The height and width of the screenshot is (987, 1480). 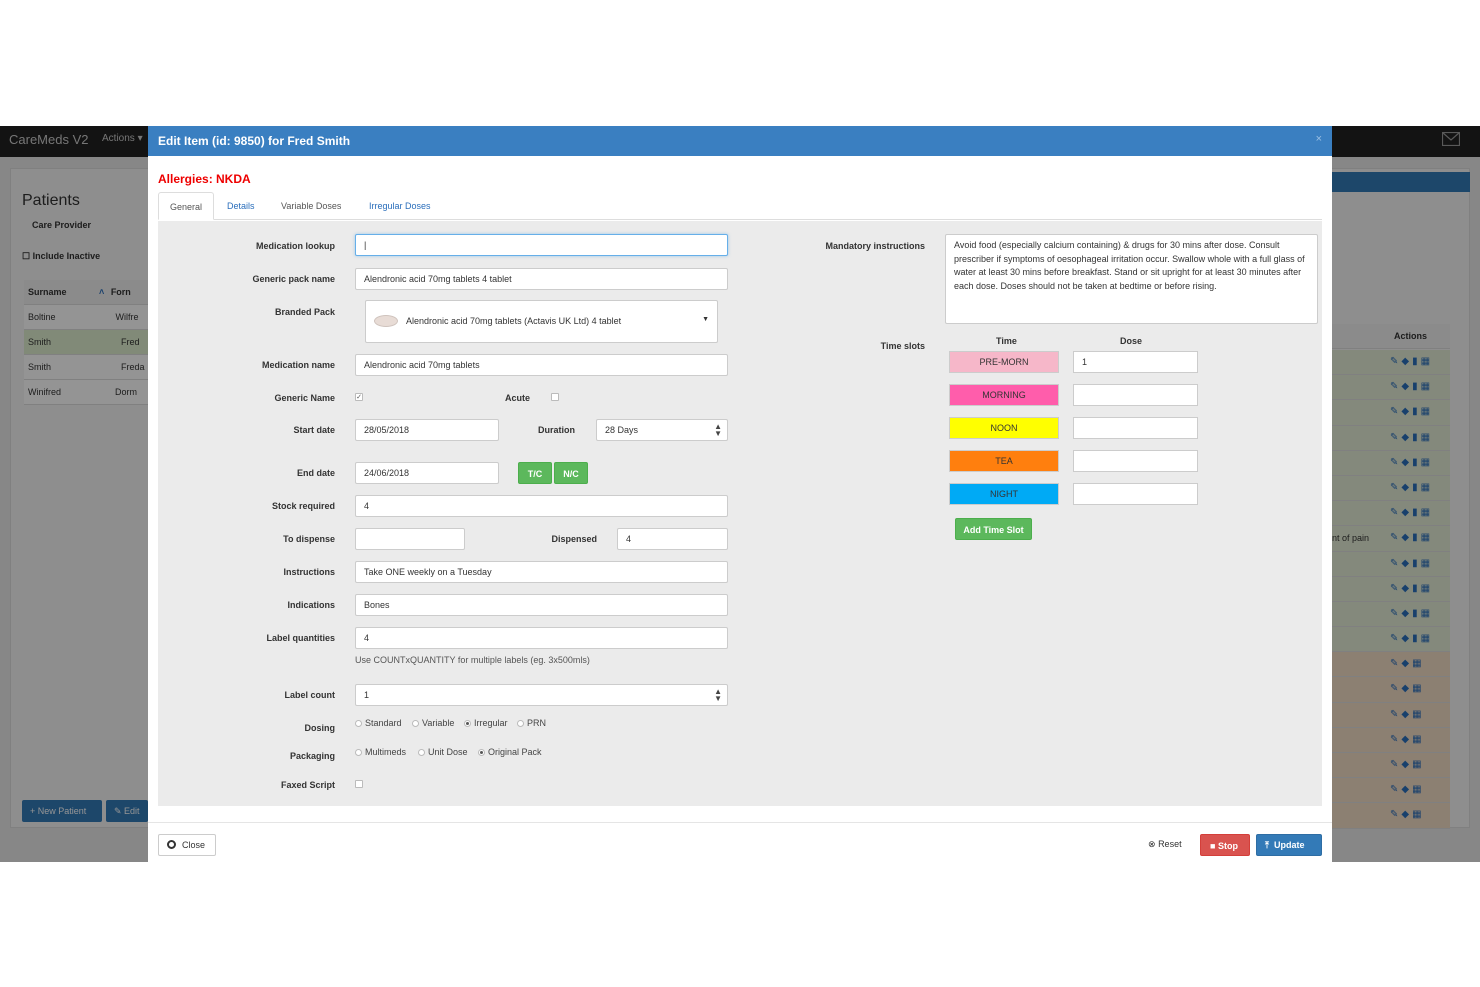 I want to click on dosing-variable-radio: Variable, so click(x=433, y=723).